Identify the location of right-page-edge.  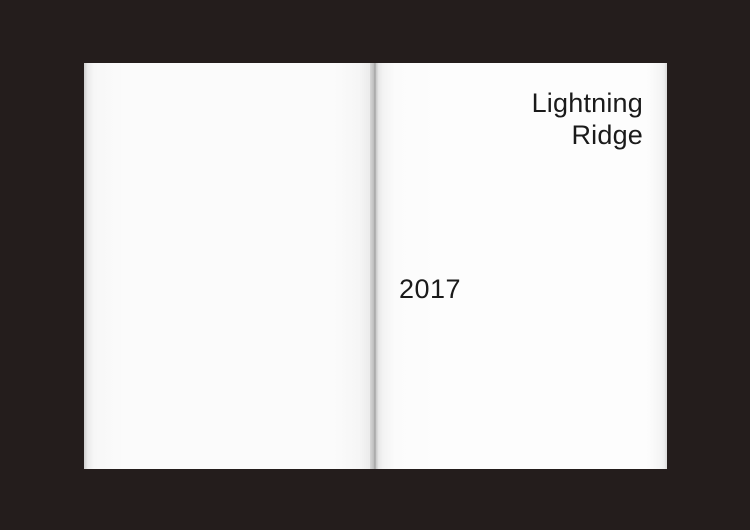
(665, 266).